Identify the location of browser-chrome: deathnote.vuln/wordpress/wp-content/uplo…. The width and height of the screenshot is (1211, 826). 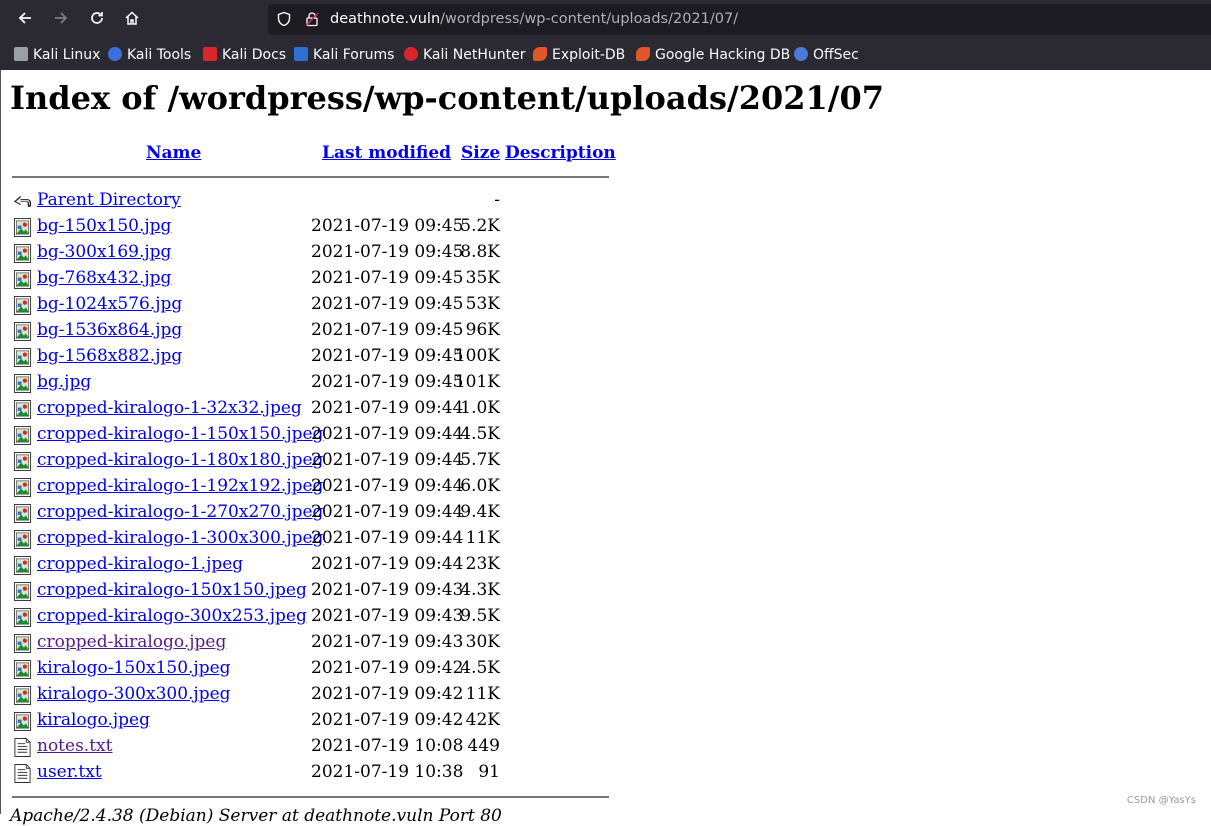
(605, 35).